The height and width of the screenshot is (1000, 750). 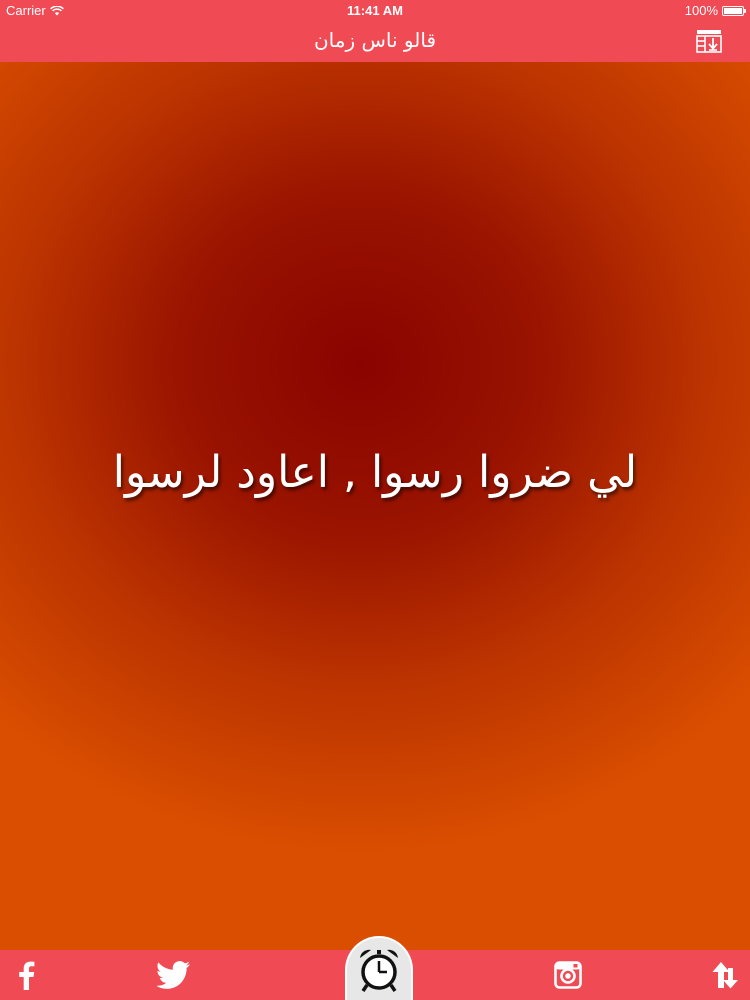 I want to click on facebook-share-button, so click(x=26, y=975).